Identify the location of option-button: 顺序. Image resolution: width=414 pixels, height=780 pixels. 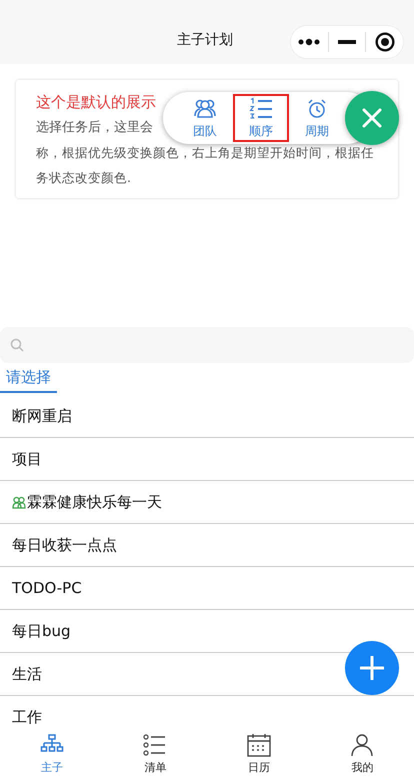
(261, 118).